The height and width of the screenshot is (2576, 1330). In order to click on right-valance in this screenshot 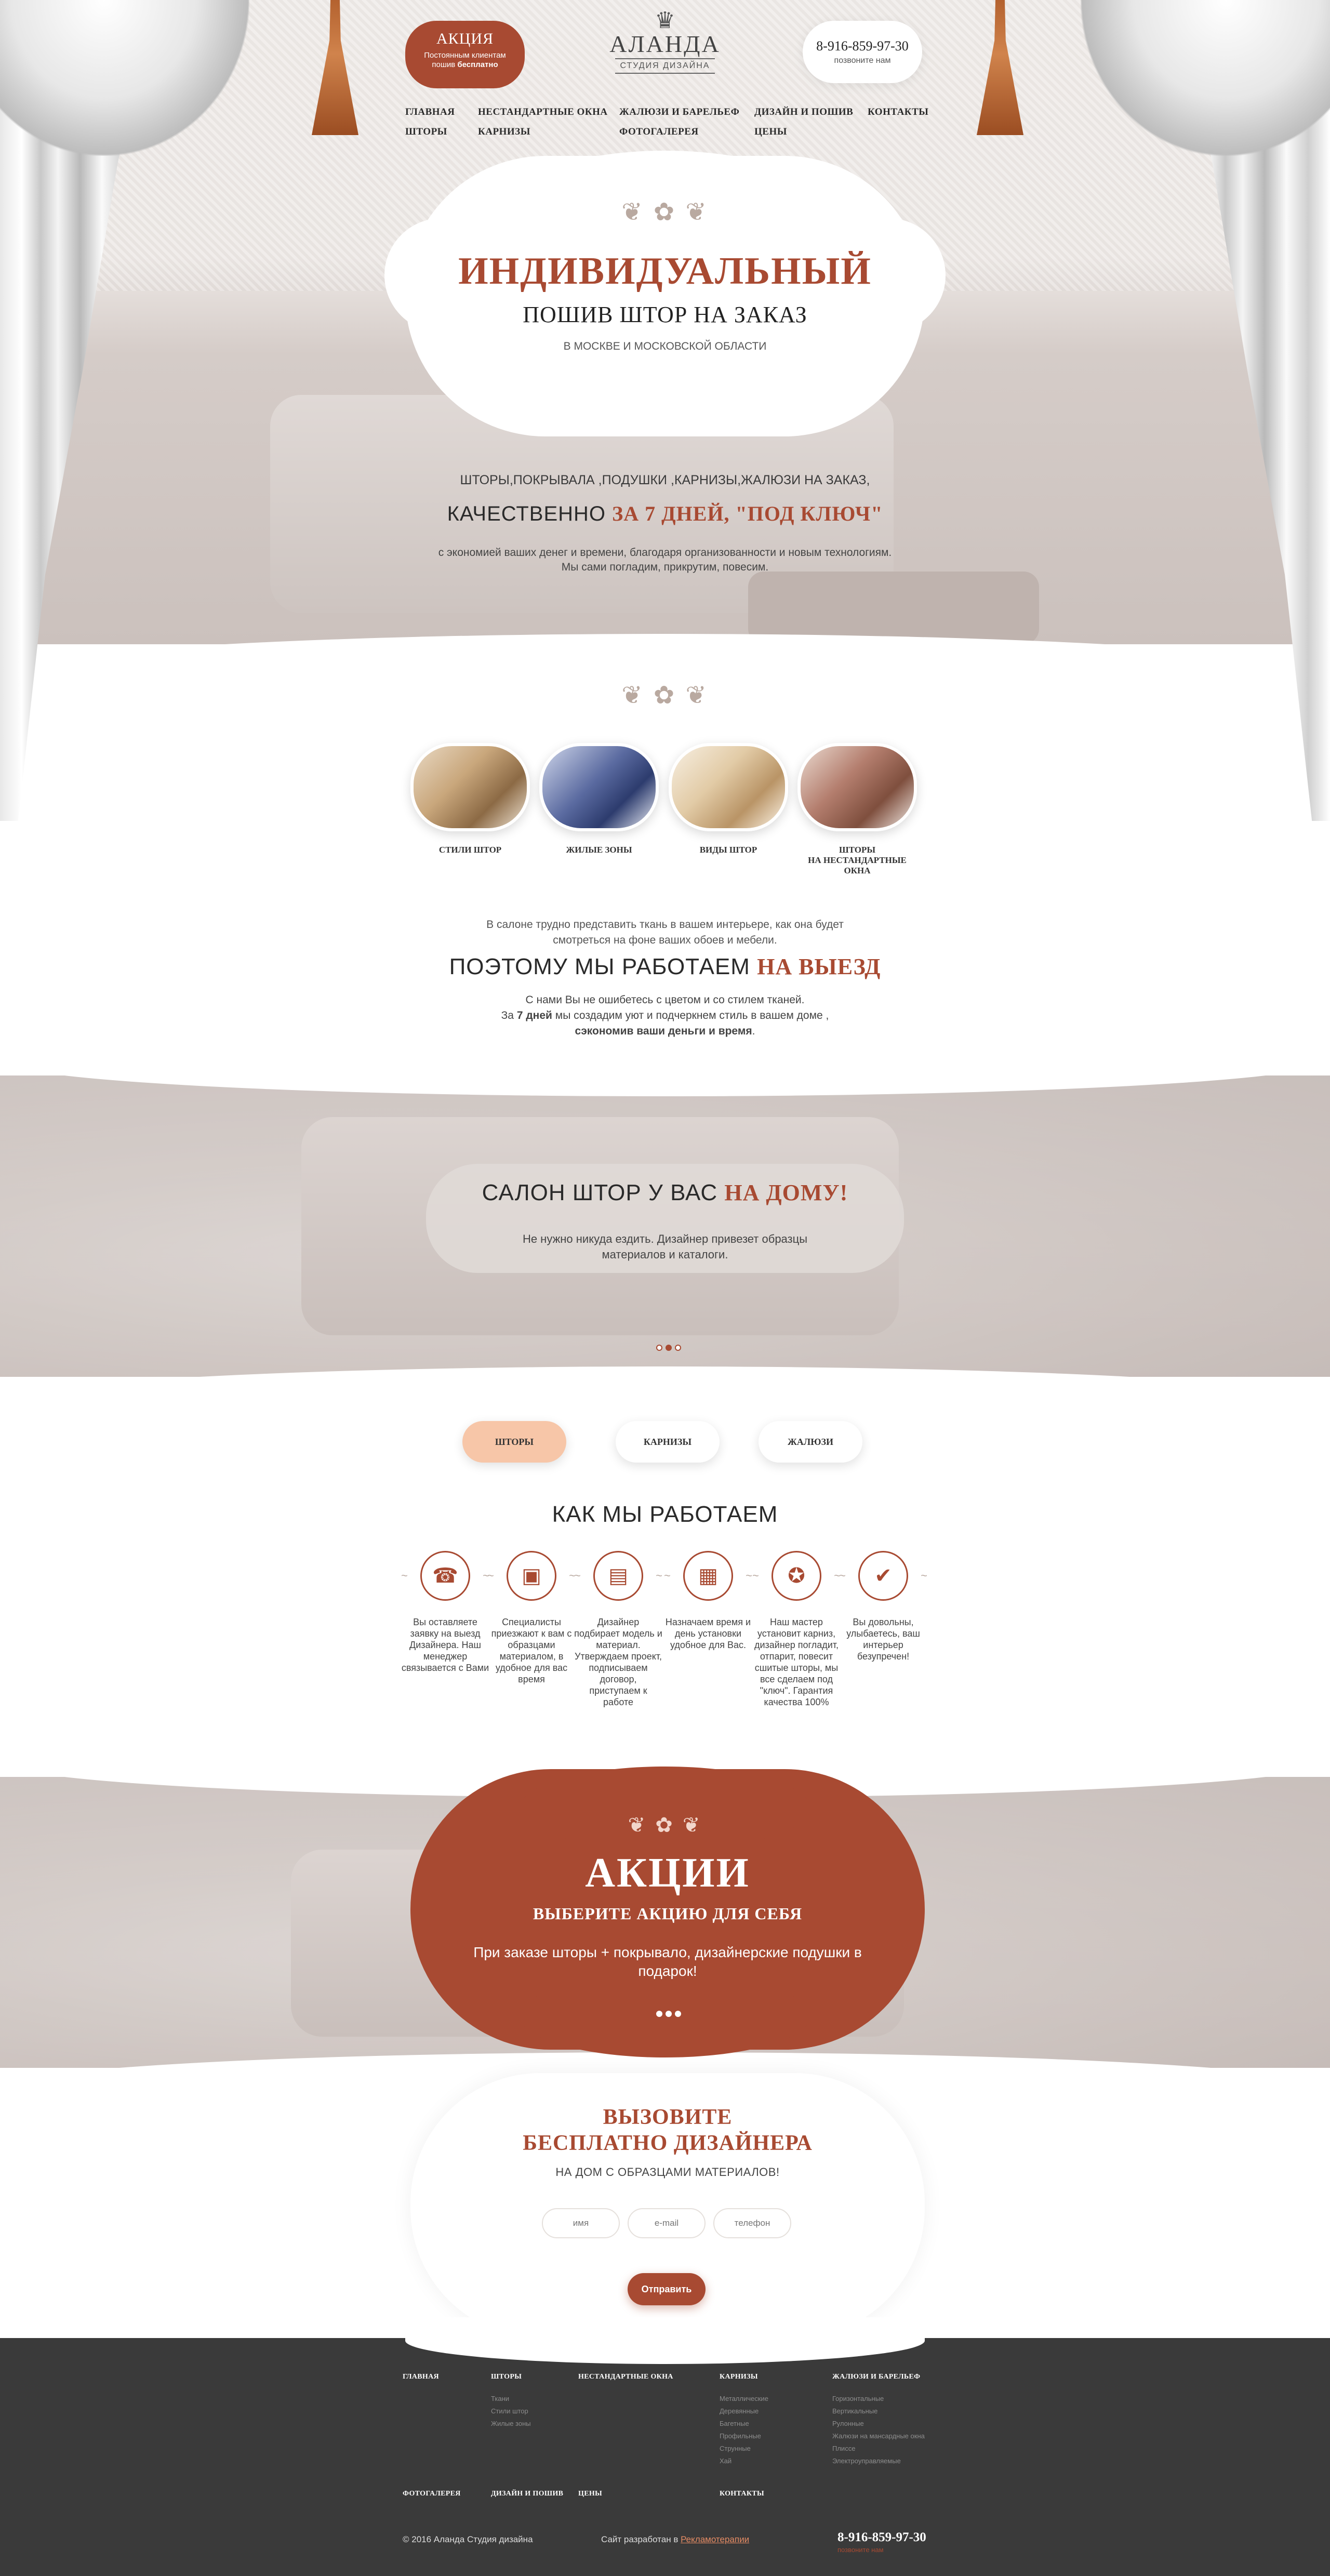, I will do `click(1205, 78)`.